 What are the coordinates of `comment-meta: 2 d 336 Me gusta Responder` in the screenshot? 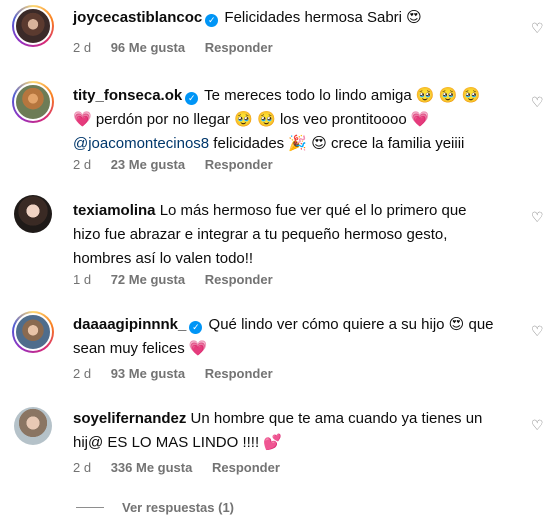 It's located at (184, 467).